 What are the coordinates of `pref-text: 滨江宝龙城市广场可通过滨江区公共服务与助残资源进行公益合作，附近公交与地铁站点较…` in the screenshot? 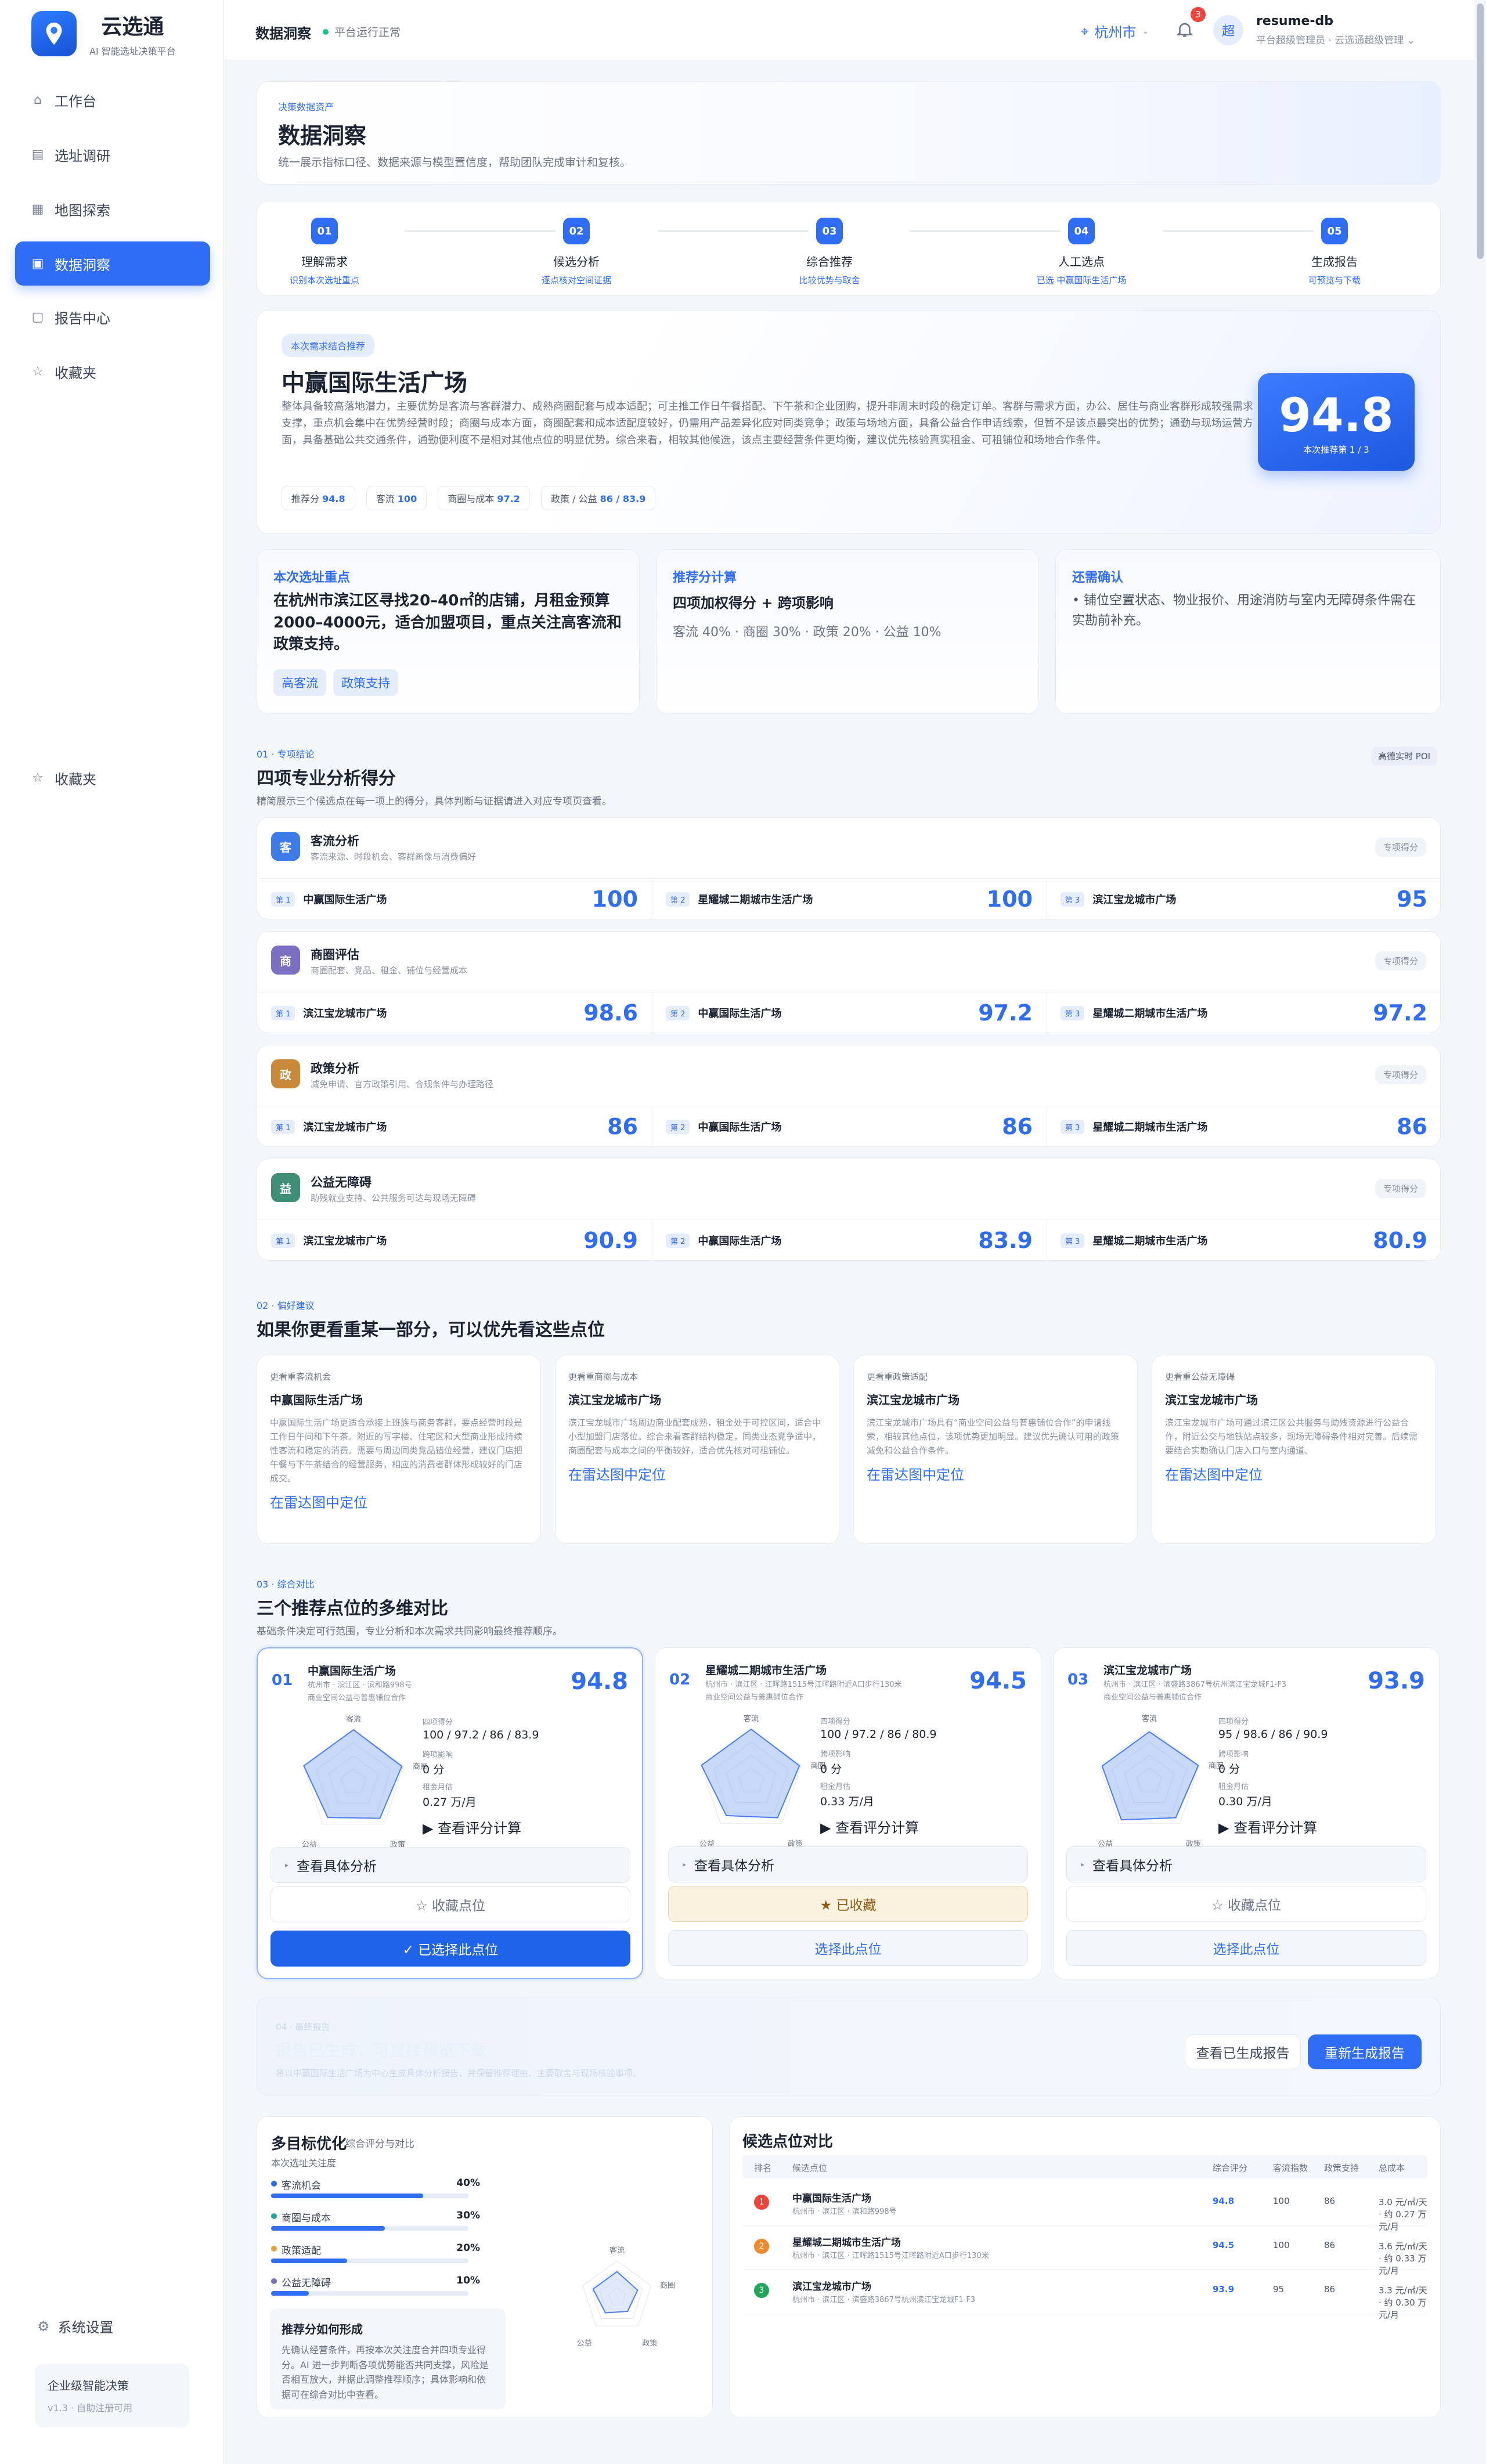 It's located at (1291, 1436).